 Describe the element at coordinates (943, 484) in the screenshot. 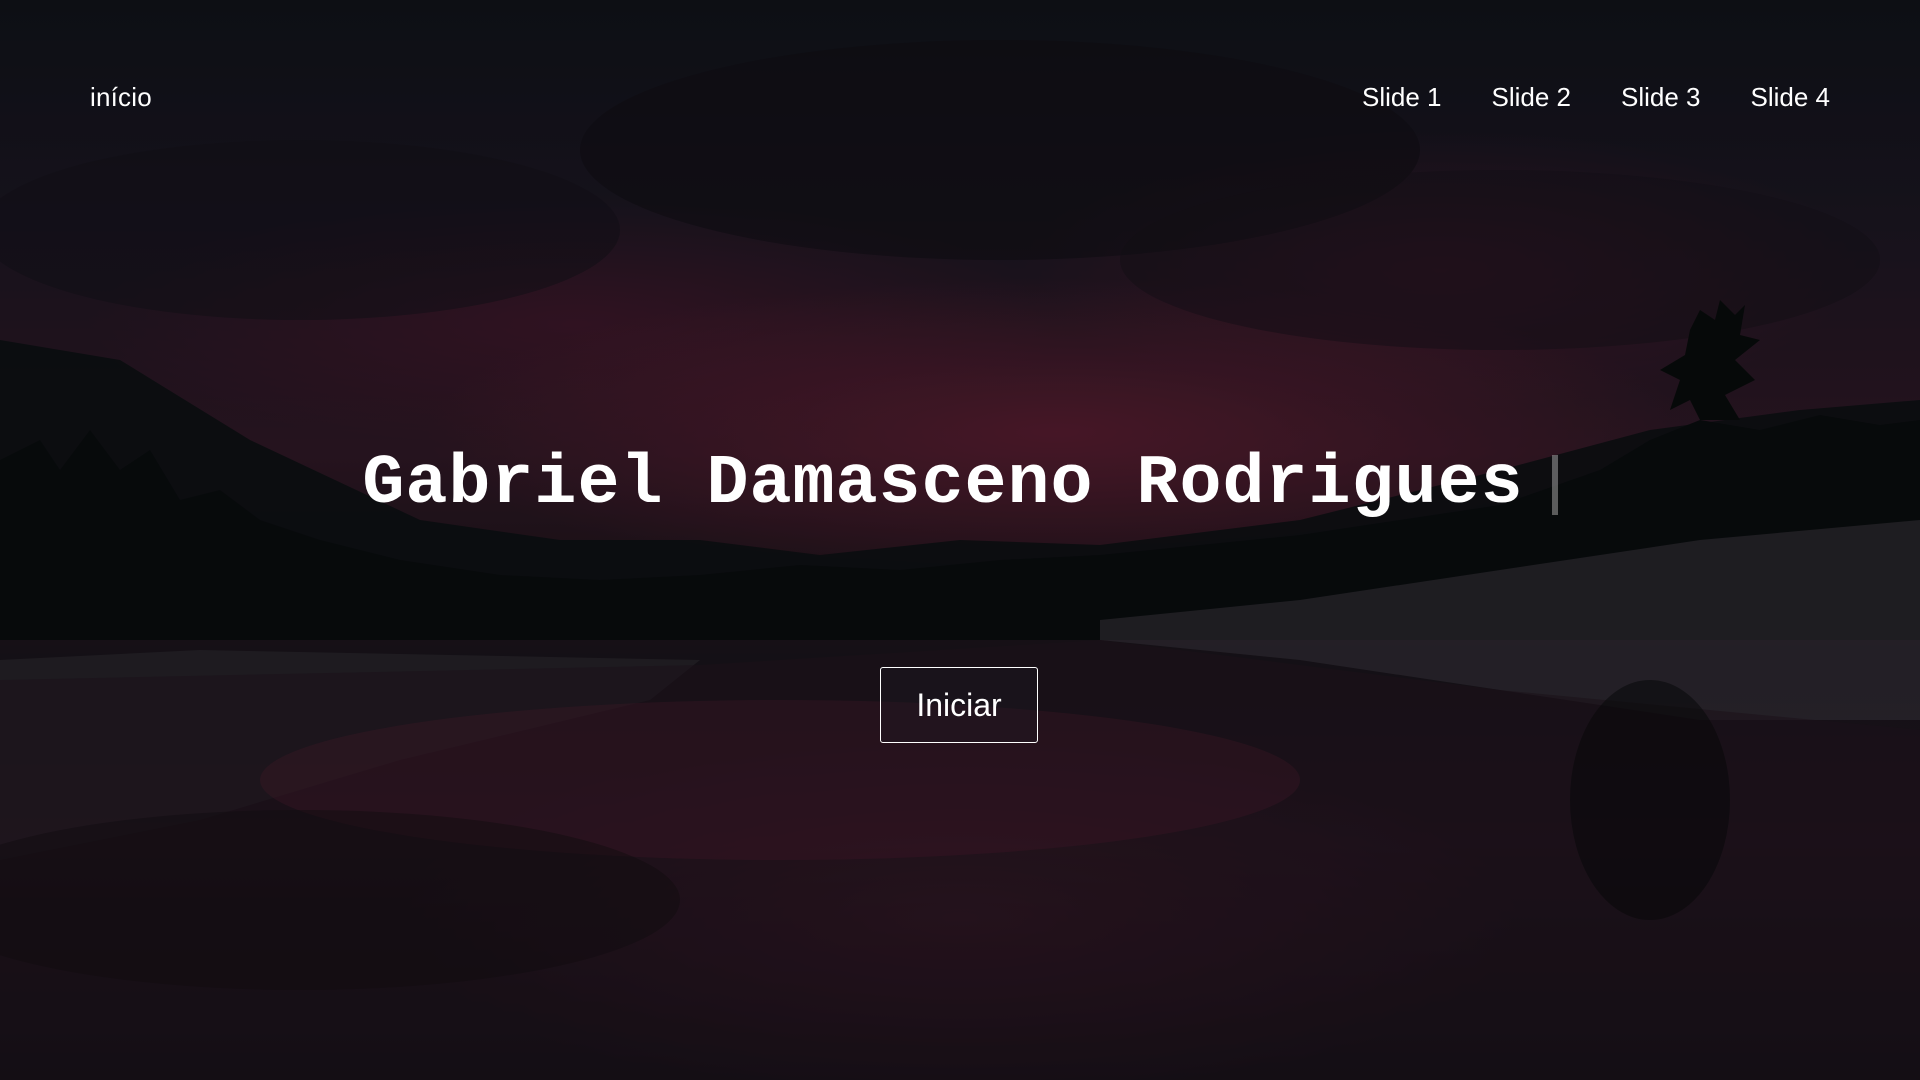

I see `hero-title: Gabriel Damasceno Rodrigues` at that location.